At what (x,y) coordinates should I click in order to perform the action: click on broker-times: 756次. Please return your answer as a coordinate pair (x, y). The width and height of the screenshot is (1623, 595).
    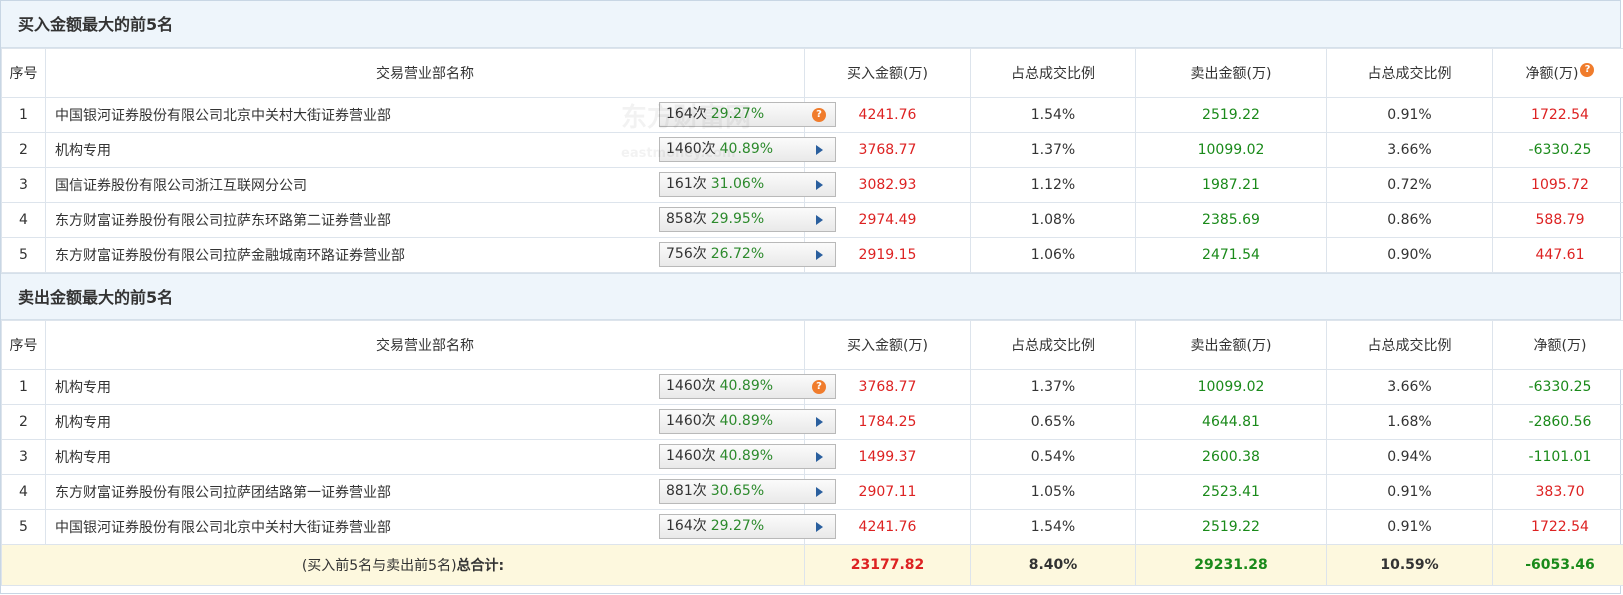
    Looking at the image, I should click on (686, 254).